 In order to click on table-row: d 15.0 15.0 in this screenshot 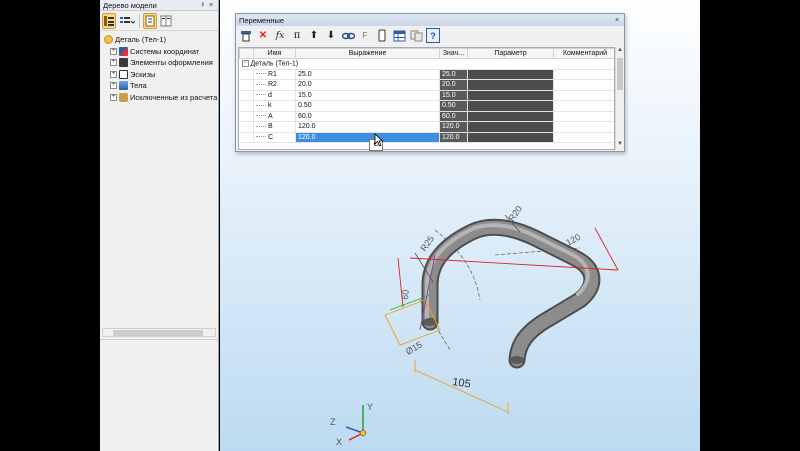, I will do `click(426, 95)`.